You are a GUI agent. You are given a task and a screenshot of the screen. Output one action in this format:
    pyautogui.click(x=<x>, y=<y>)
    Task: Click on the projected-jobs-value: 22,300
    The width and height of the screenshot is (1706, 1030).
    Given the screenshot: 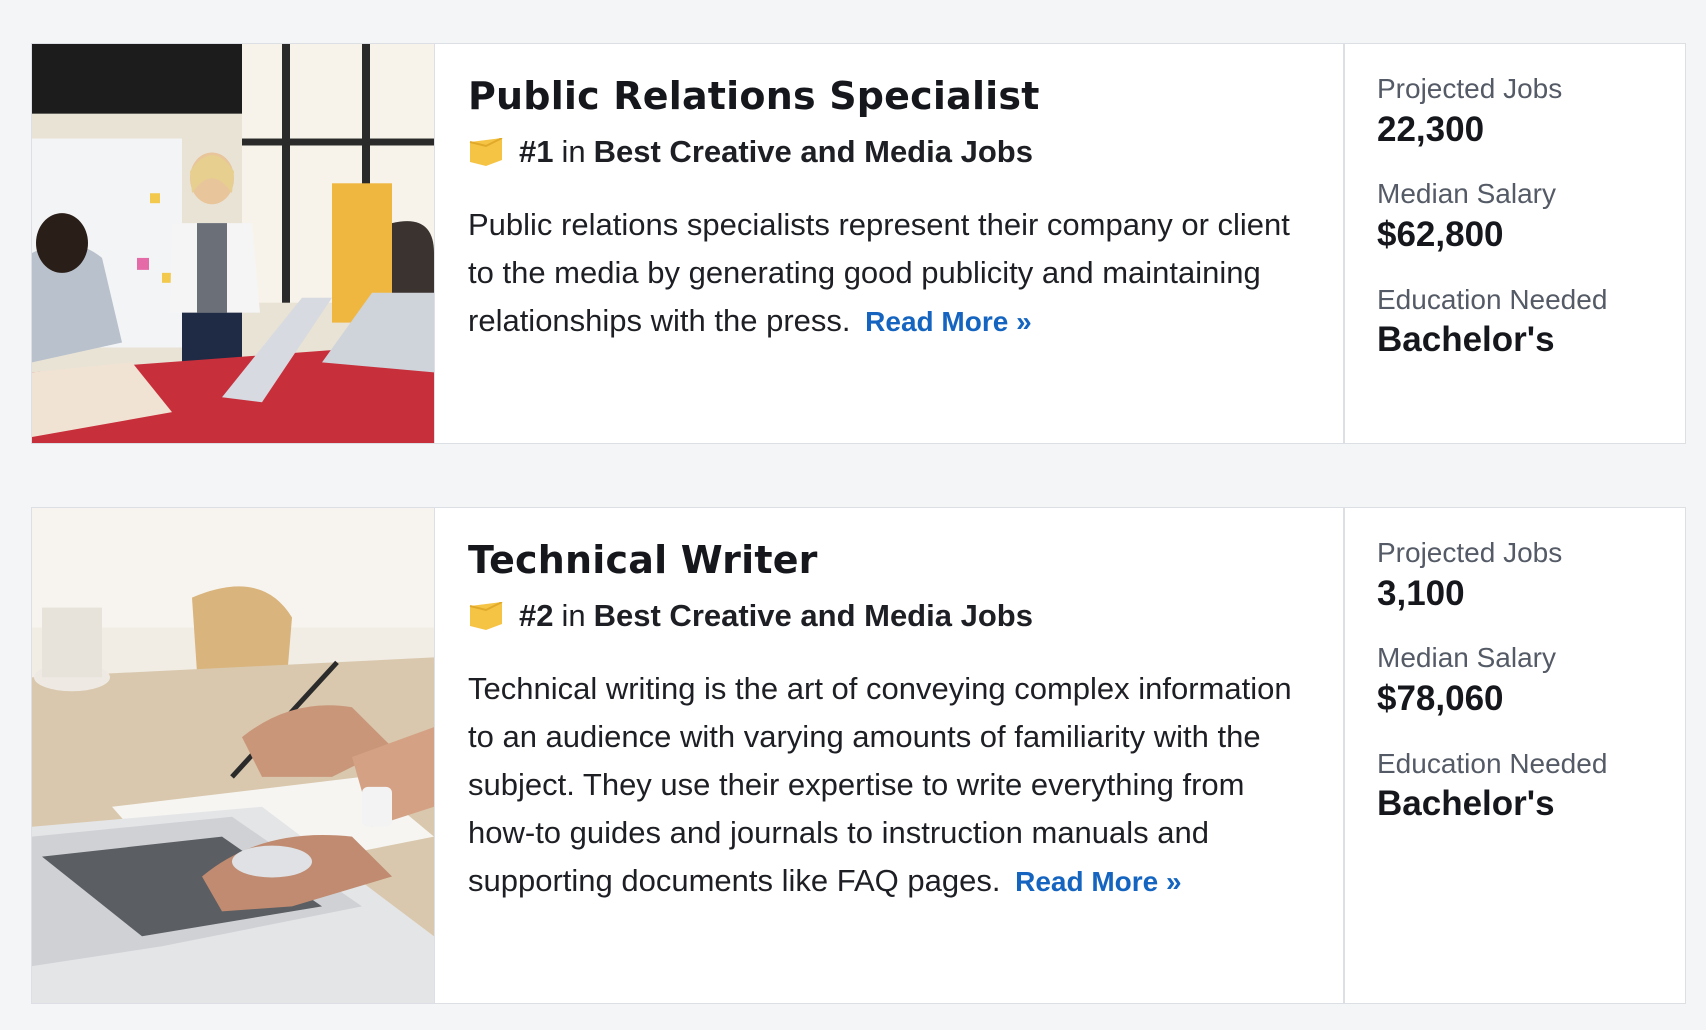 What is the action you would take?
    pyautogui.click(x=1431, y=129)
    